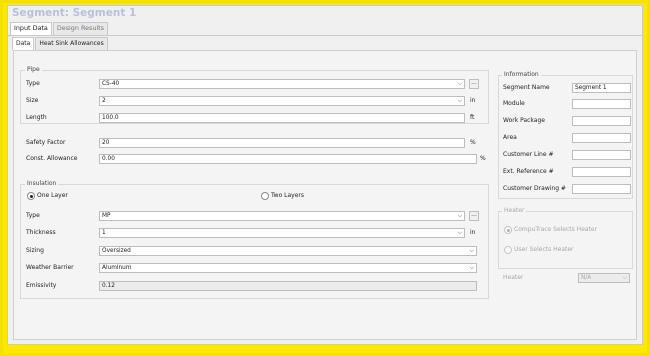 This screenshot has width=650, height=356. I want to click on emissivity-field: 0.12, so click(288, 286).